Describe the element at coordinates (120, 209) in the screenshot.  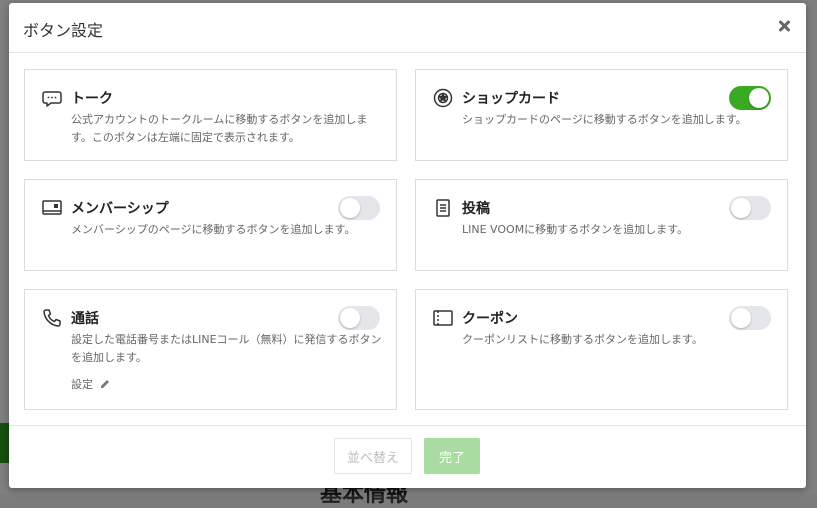
I see `card-title-membership: メンバーシップ` at that location.